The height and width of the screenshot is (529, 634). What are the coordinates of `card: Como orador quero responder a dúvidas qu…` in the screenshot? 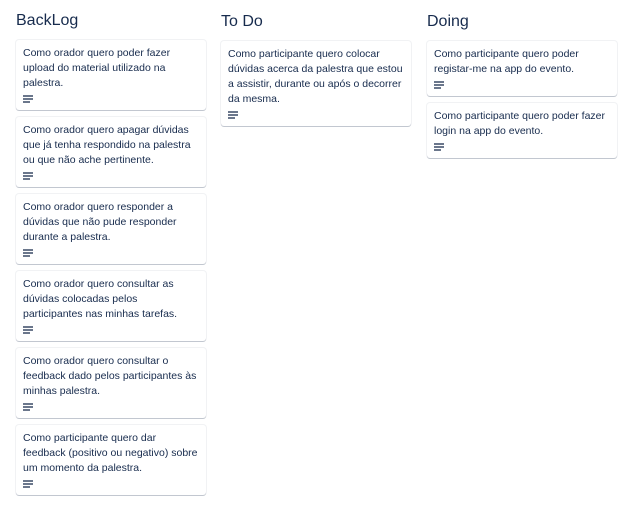 It's located at (111, 229).